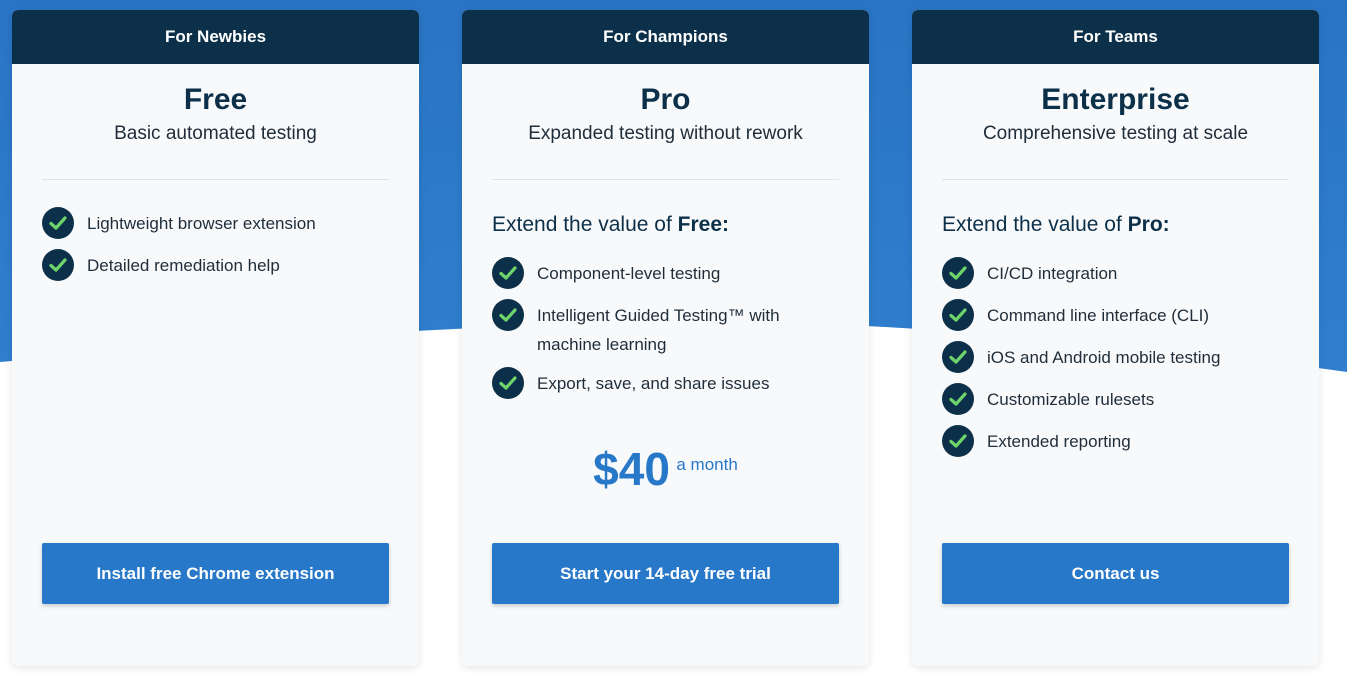  I want to click on feature-item: CI/CD integration, so click(1115, 274).